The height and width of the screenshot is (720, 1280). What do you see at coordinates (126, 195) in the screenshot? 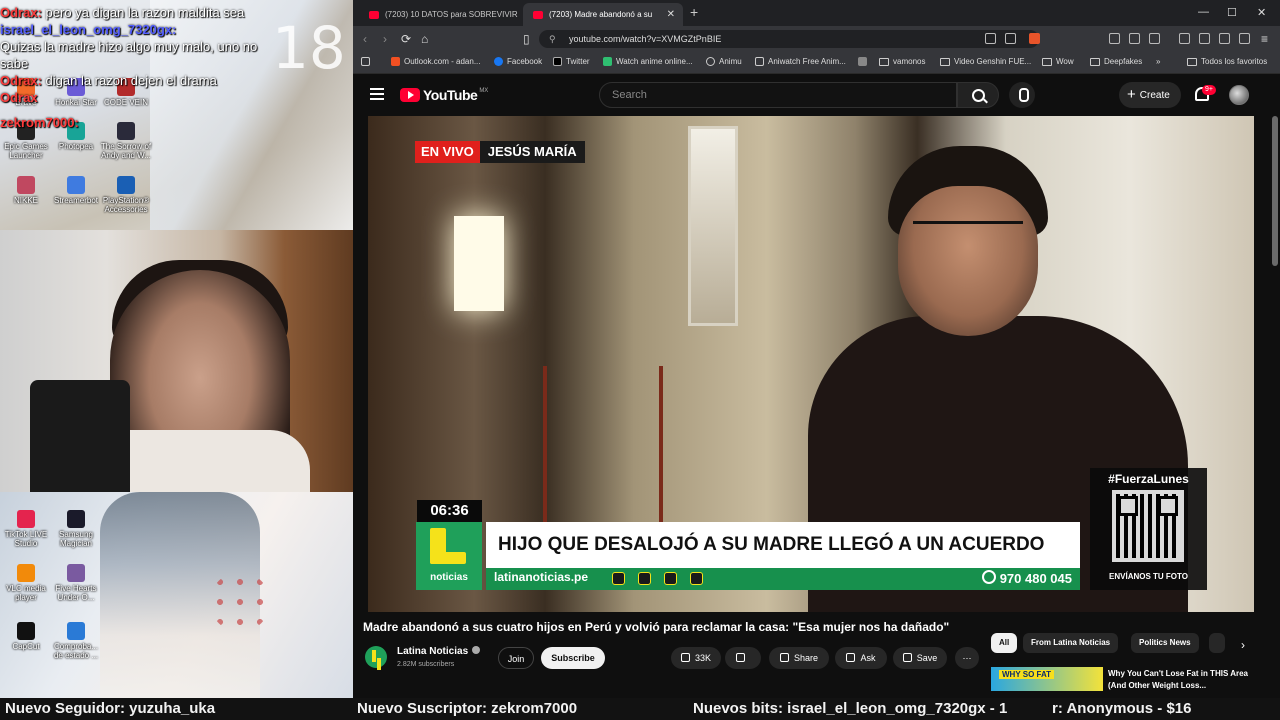
I see `playstation-desktop-icon: PlayStation® Accessories` at bounding box center [126, 195].